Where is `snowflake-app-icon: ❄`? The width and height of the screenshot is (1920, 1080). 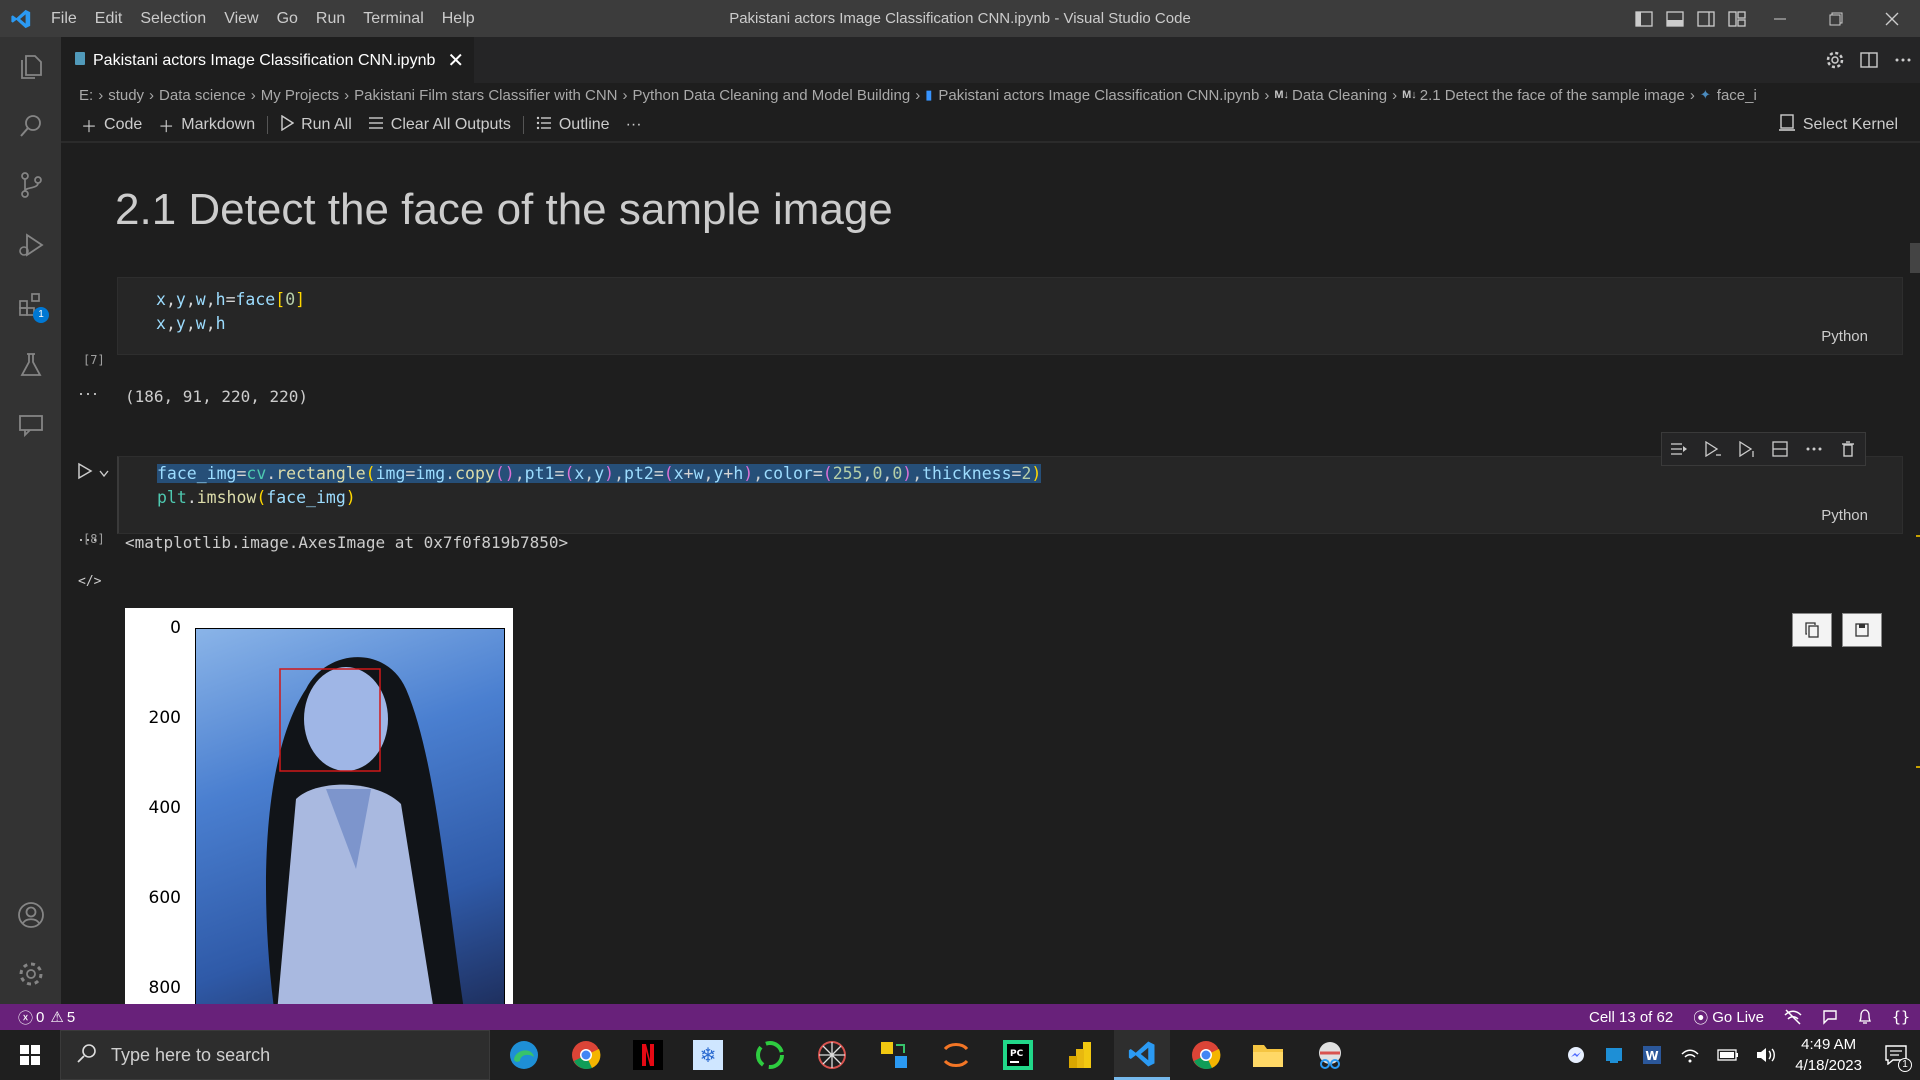 snowflake-app-icon: ❄ is located at coordinates (708, 1055).